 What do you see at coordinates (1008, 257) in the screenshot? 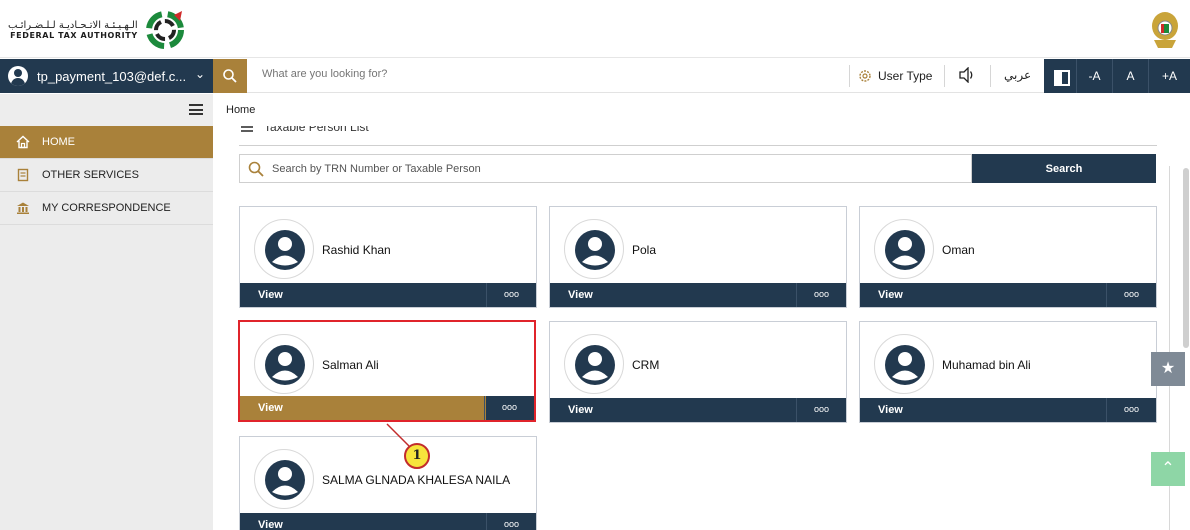
I see `taxable-person-card: Oman View ooo` at bounding box center [1008, 257].